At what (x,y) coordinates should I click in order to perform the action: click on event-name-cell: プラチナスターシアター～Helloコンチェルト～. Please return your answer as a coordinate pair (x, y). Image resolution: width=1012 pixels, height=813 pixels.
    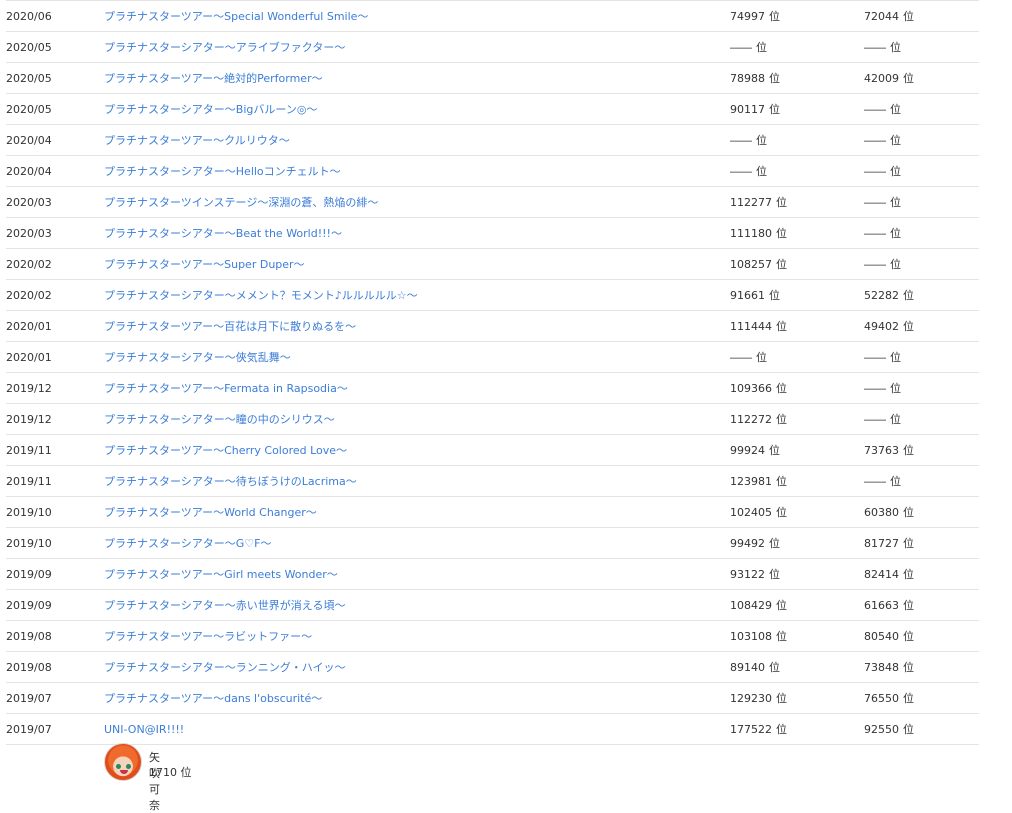
    Looking at the image, I should click on (417, 171).